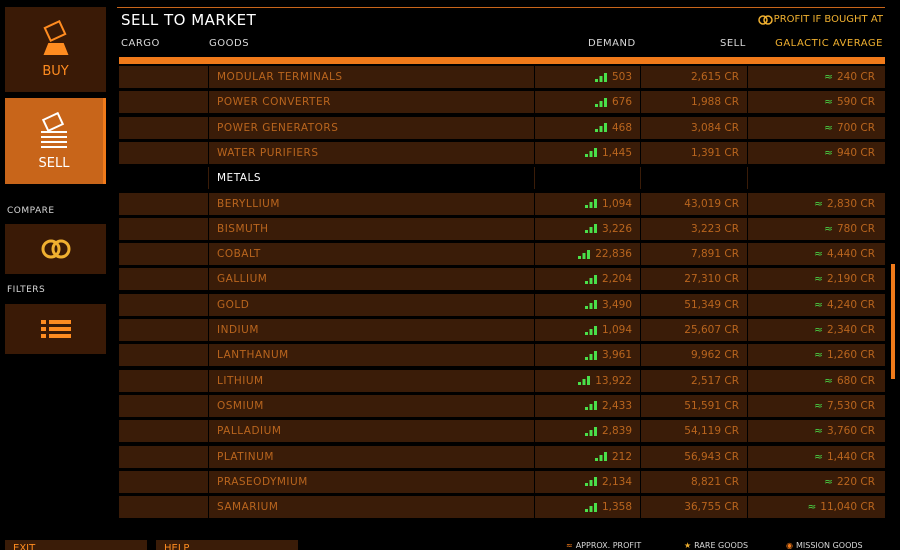  What do you see at coordinates (502, 380) in the screenshot?
I see `table-row: LITHIUM 13,922 2,517 CR ≈680 CR` at bounding box center [502, 380].